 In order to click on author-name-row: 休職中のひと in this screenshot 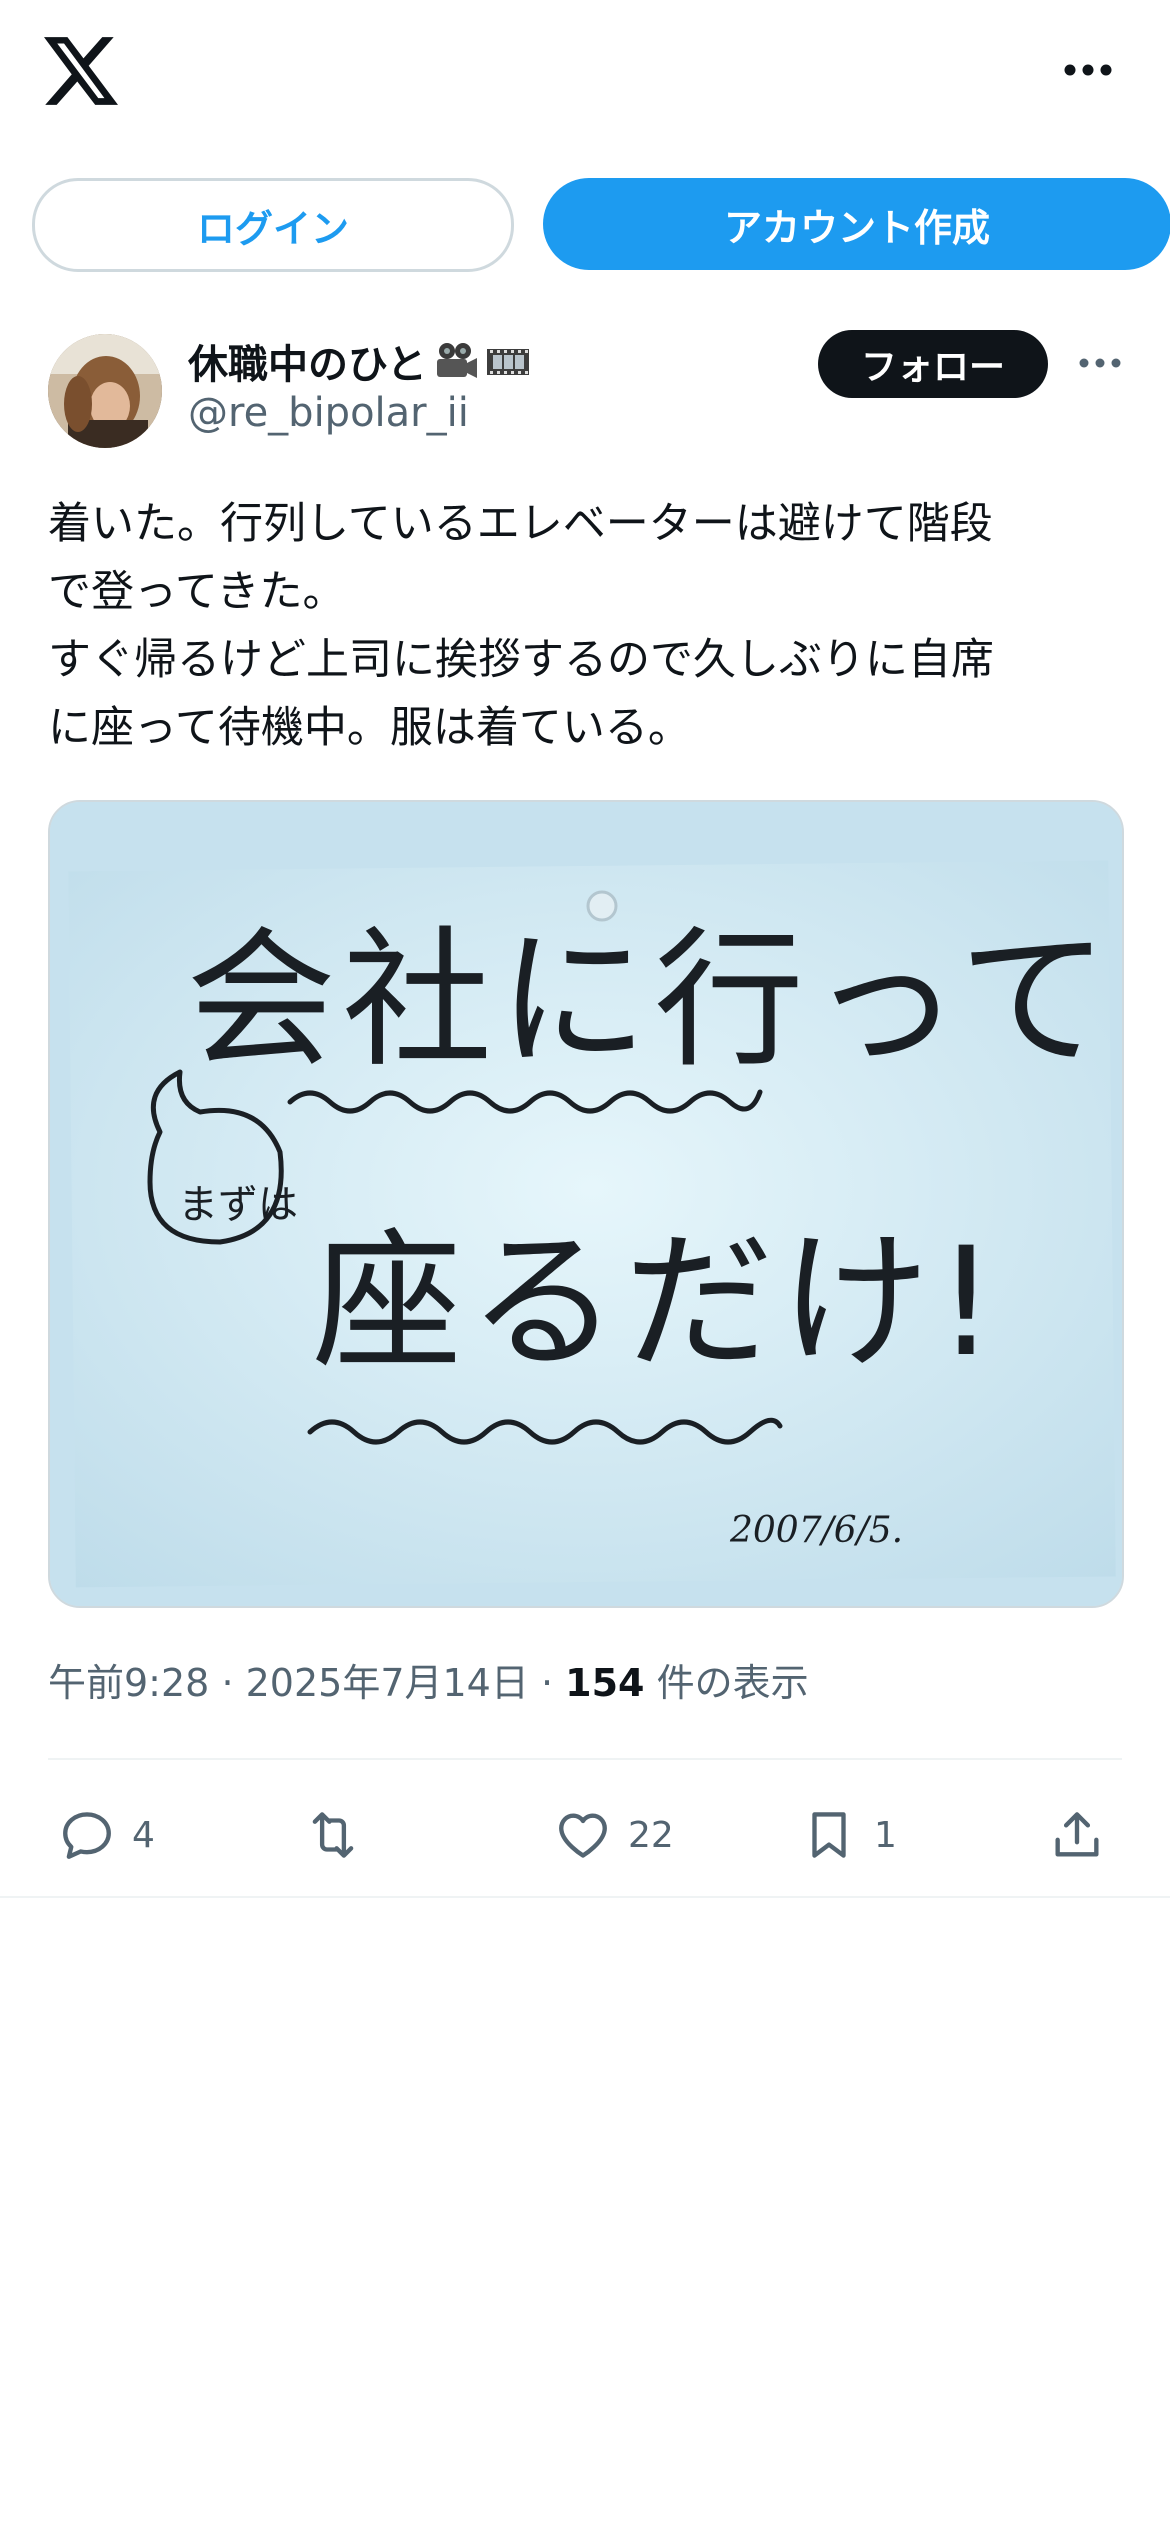, I will do `click(359, 361)`.